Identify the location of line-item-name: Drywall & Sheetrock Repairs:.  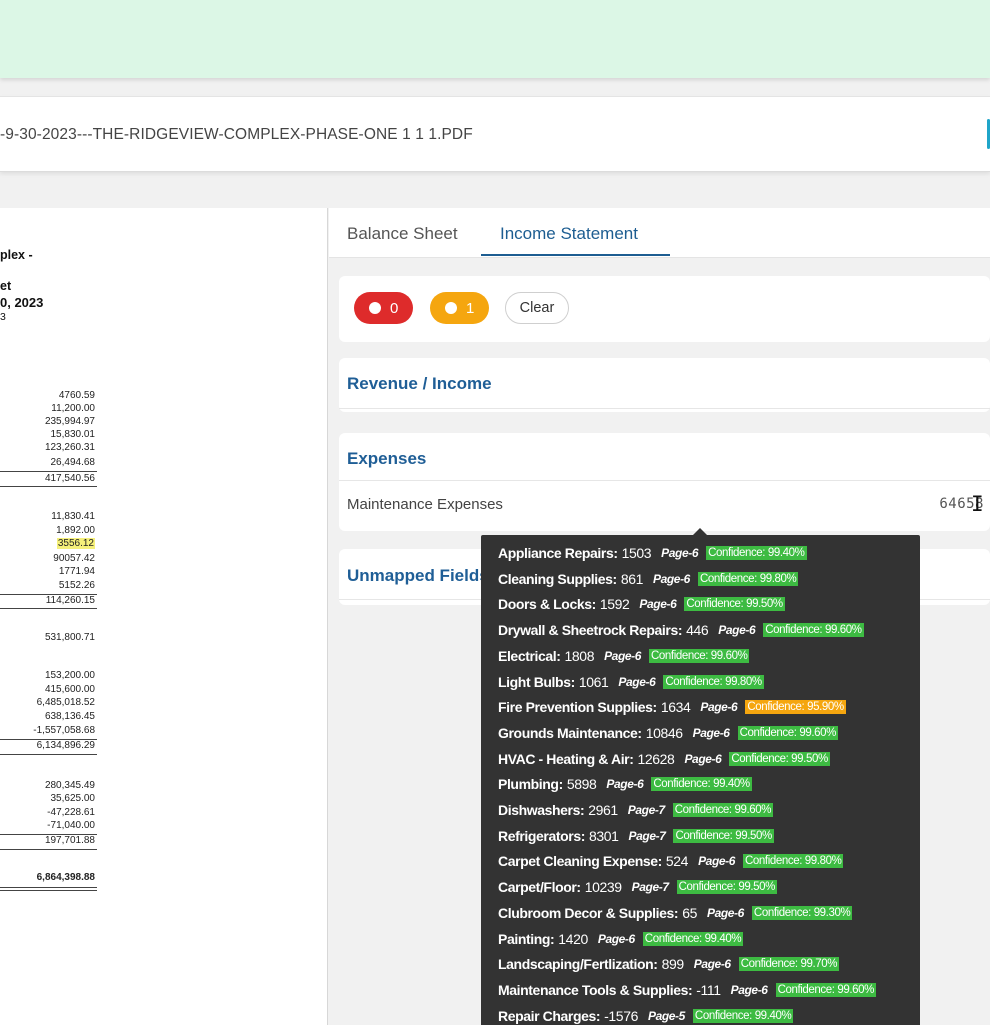
(590, 630).